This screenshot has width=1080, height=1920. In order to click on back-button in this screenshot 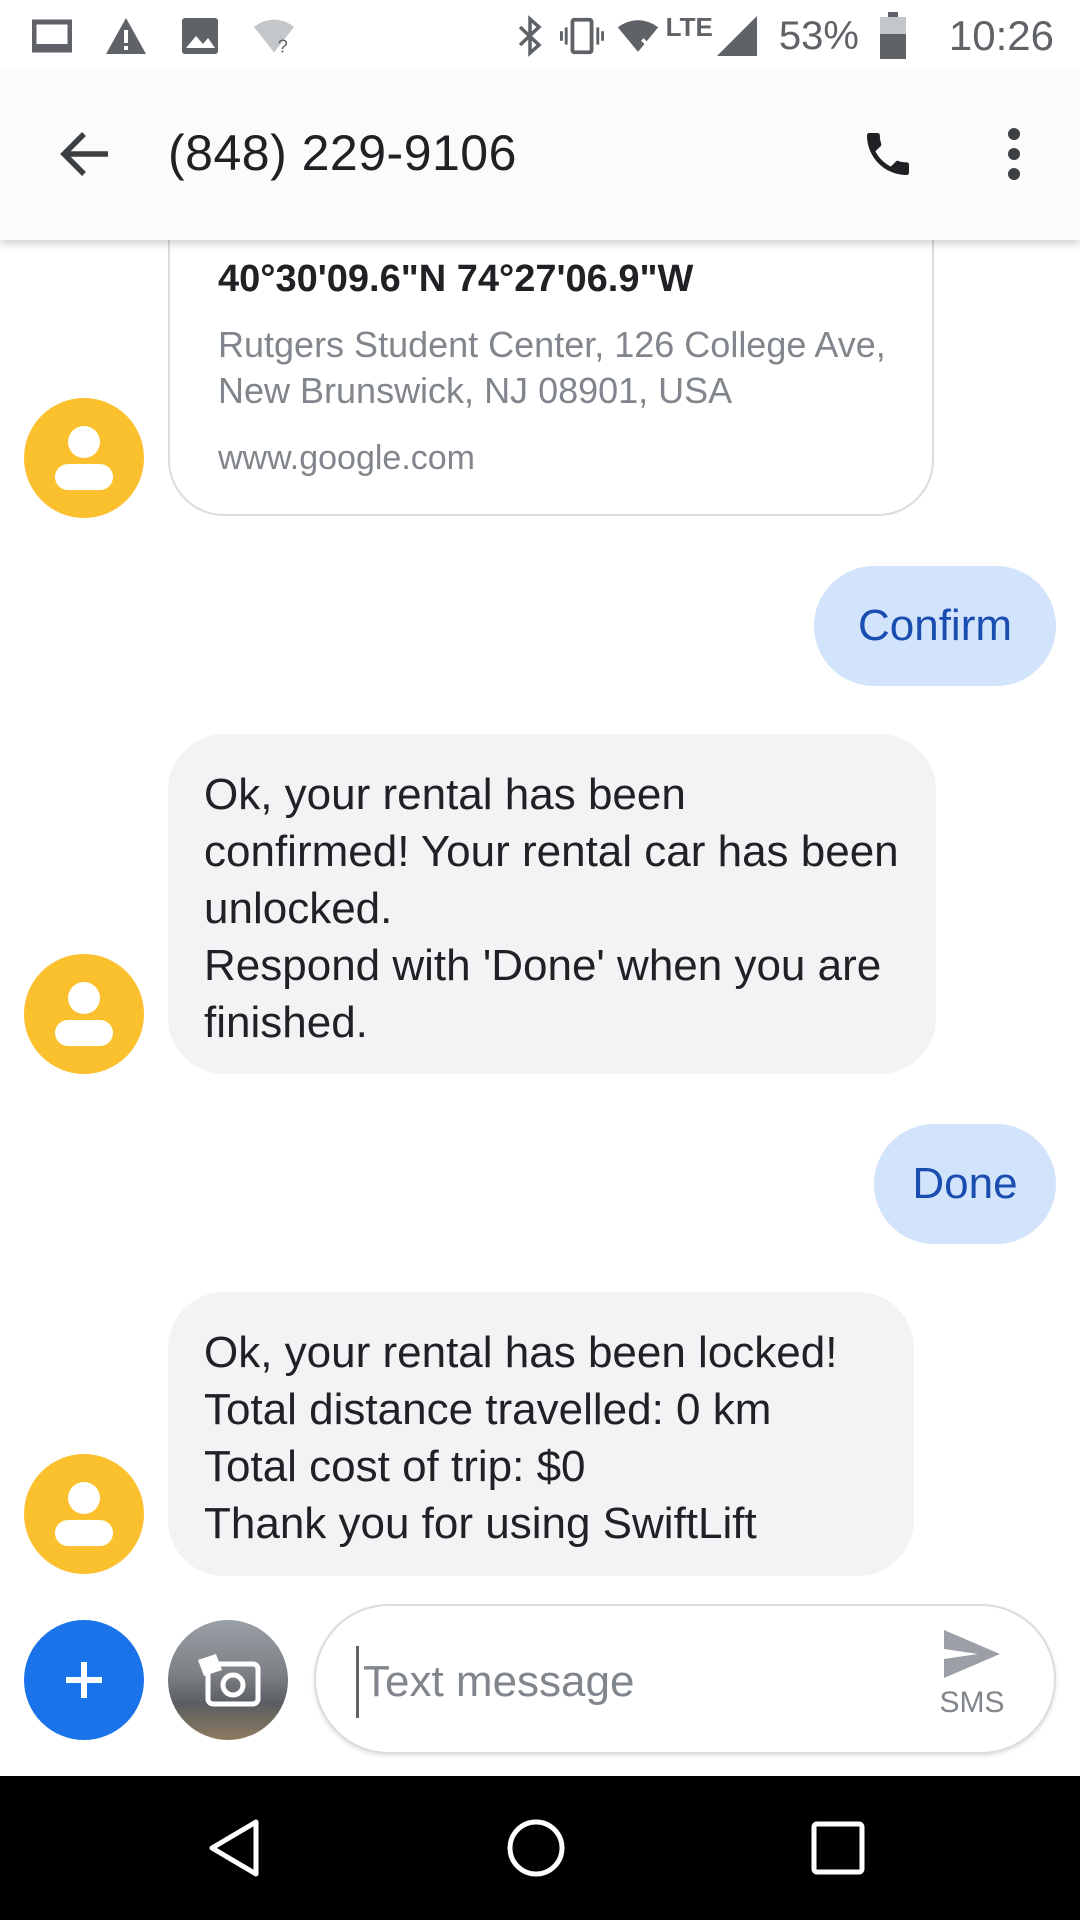, I will do `click(86, 154)`.